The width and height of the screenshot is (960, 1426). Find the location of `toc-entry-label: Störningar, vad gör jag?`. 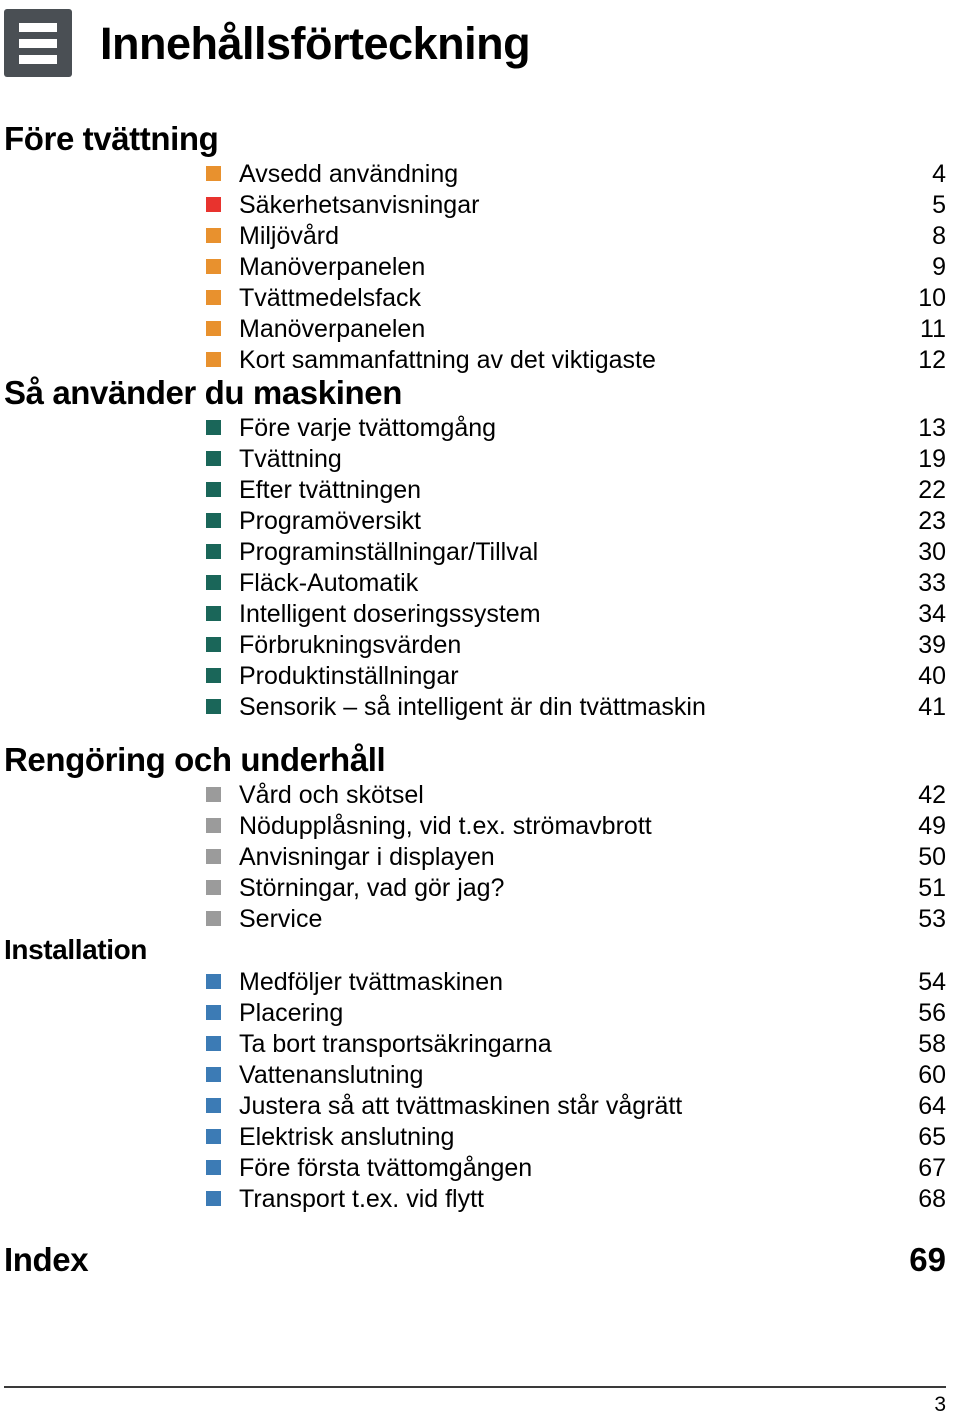

toc-entry-label: Störningar, vad gör jag? is located at coordinates (372, 887).